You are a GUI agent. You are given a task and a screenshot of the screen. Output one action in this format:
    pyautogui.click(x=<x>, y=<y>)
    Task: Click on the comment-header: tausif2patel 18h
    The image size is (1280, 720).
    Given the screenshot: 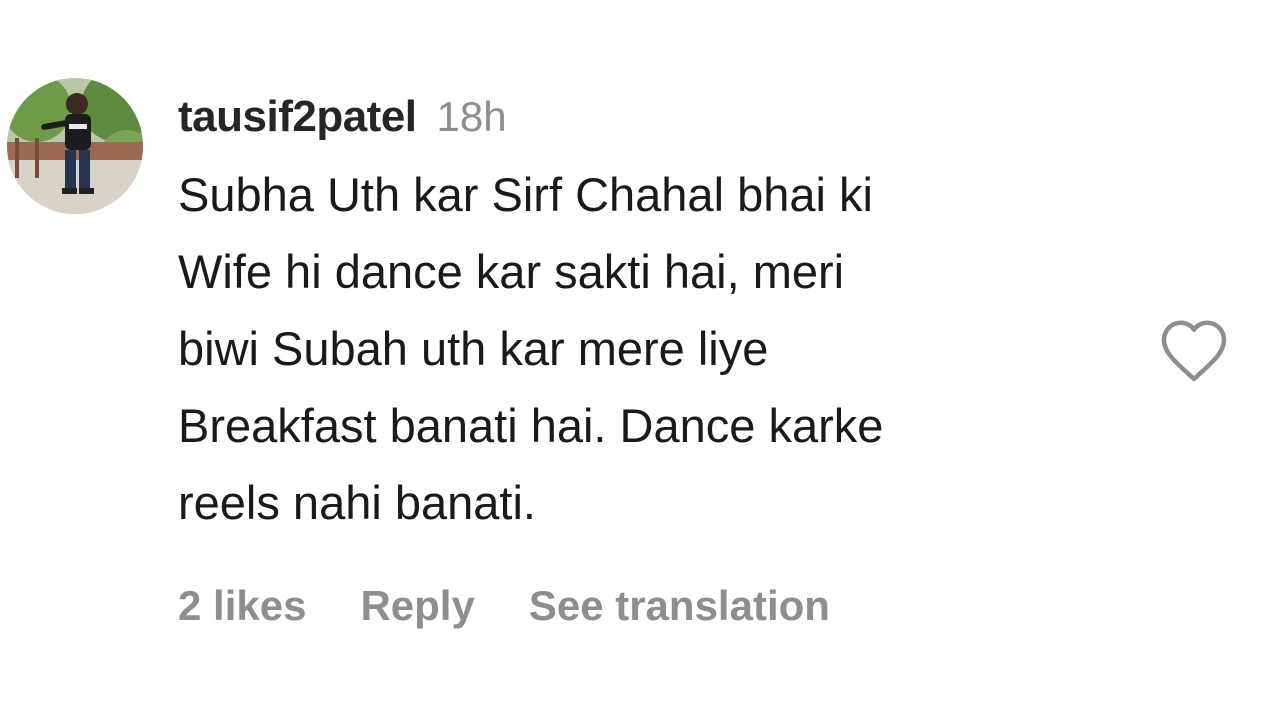 What is the action you would take?
    pyautogui.click(x=628, y=121)
    